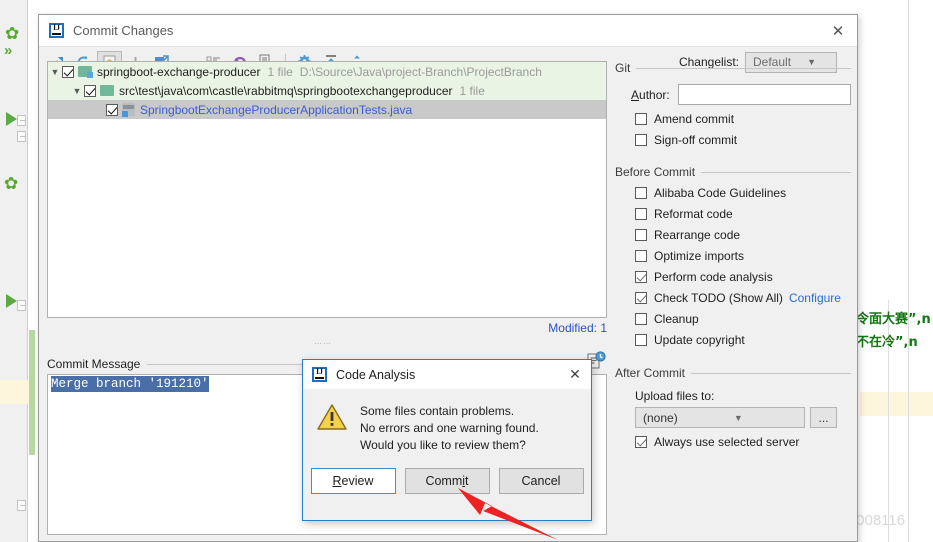 The image size is (933, 542). What do you see at coordinates (764, 94) in the screenshot?
I see `author-field` at bounding box center [764, 94].